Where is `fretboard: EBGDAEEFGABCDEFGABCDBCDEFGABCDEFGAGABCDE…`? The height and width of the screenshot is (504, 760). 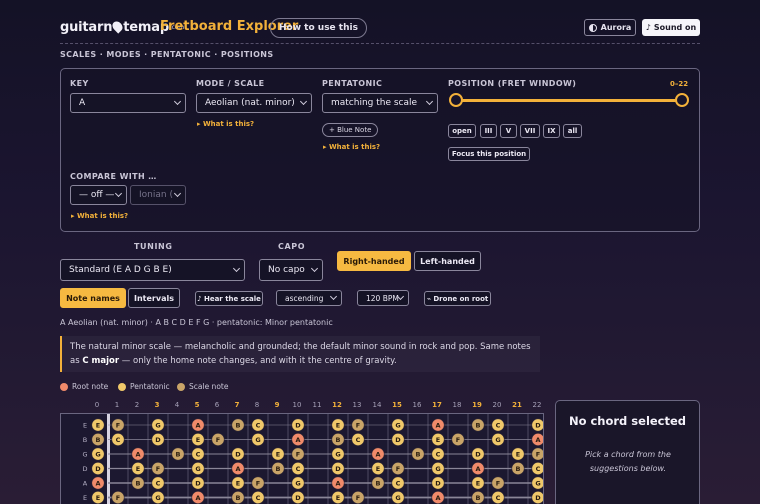 fretboard: EBGDAEEFGABCDEFGABCDBCDEFGABCDEFGAGABCDE… is located at coordinates (302, 458).